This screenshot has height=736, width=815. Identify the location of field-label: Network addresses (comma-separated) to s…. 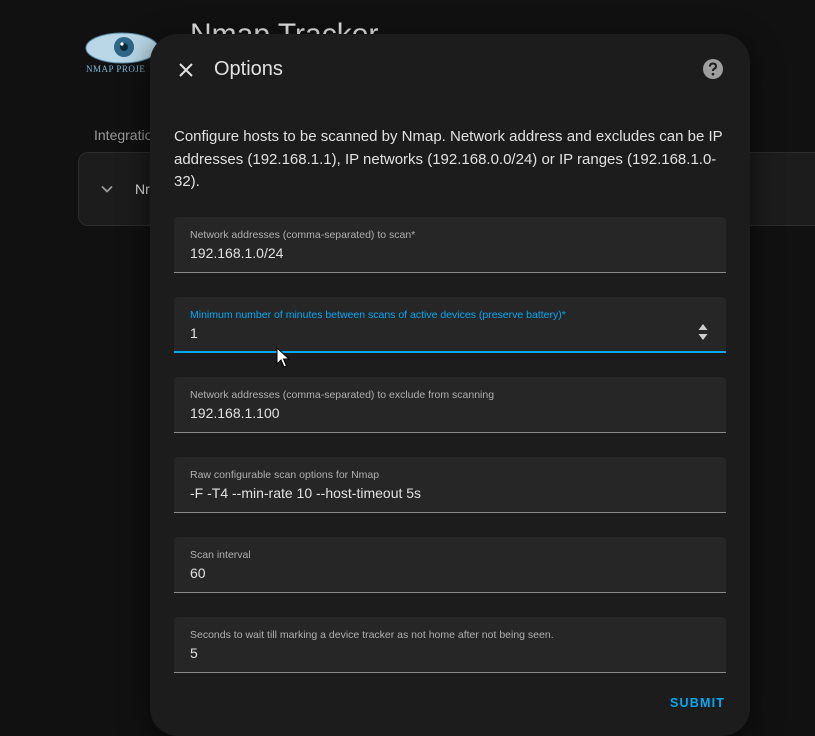
(303, 235).